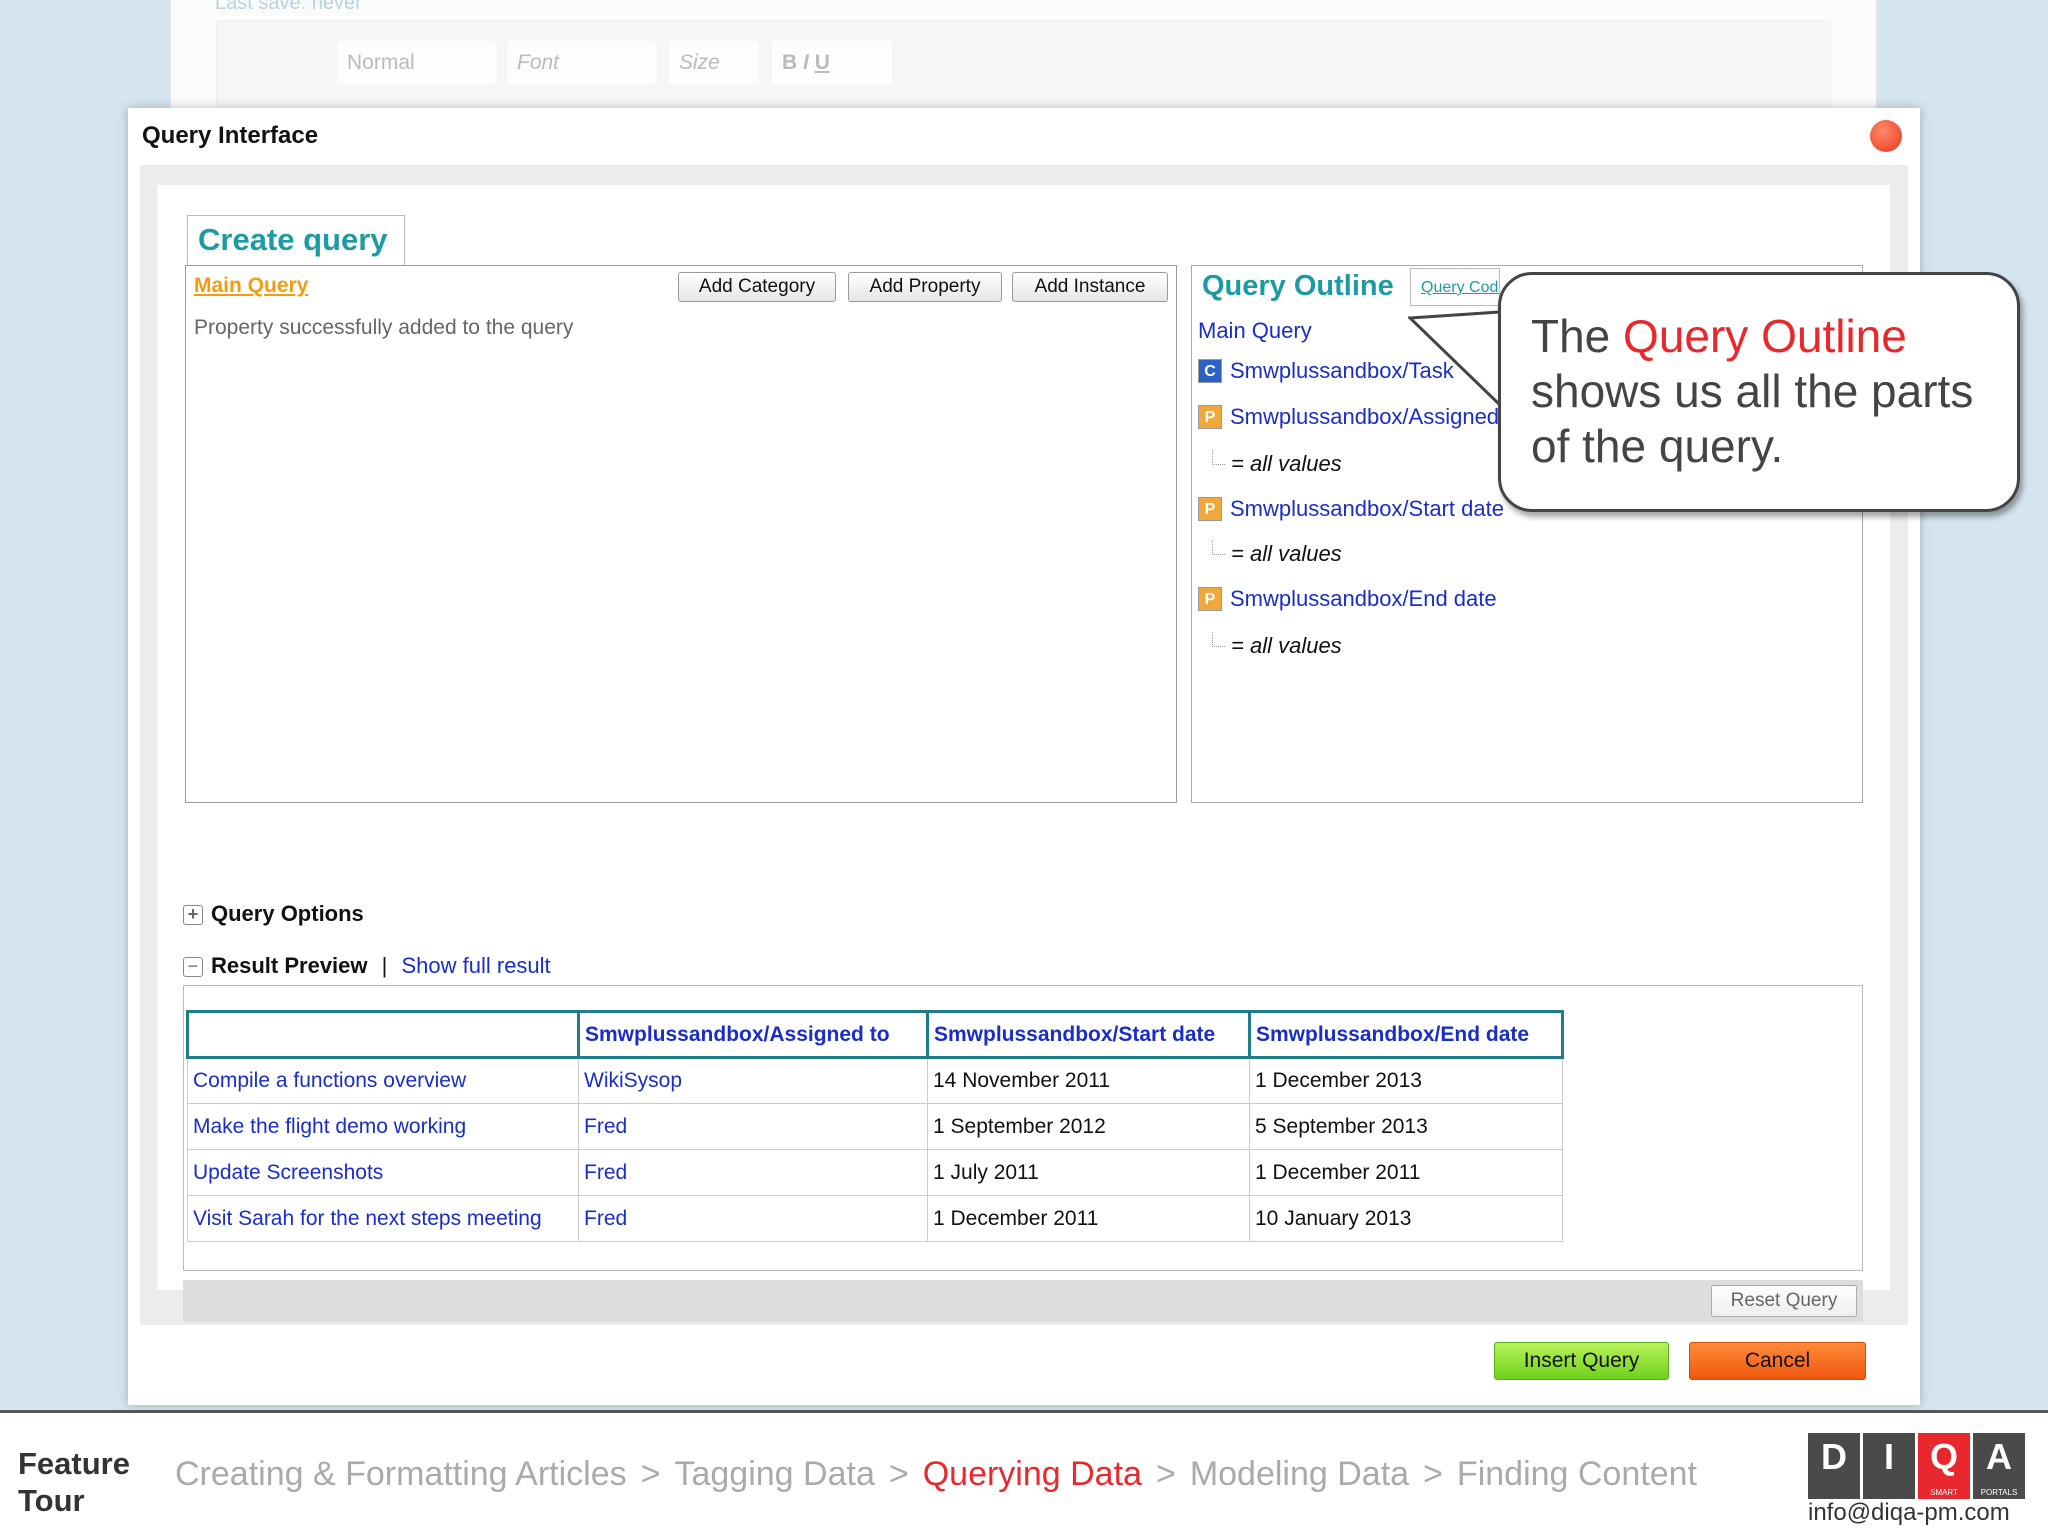 This screenshot has width=2048, height=1536. I want to click on outline-item: P Smwplussandbox/End date, so click(1347, 599).